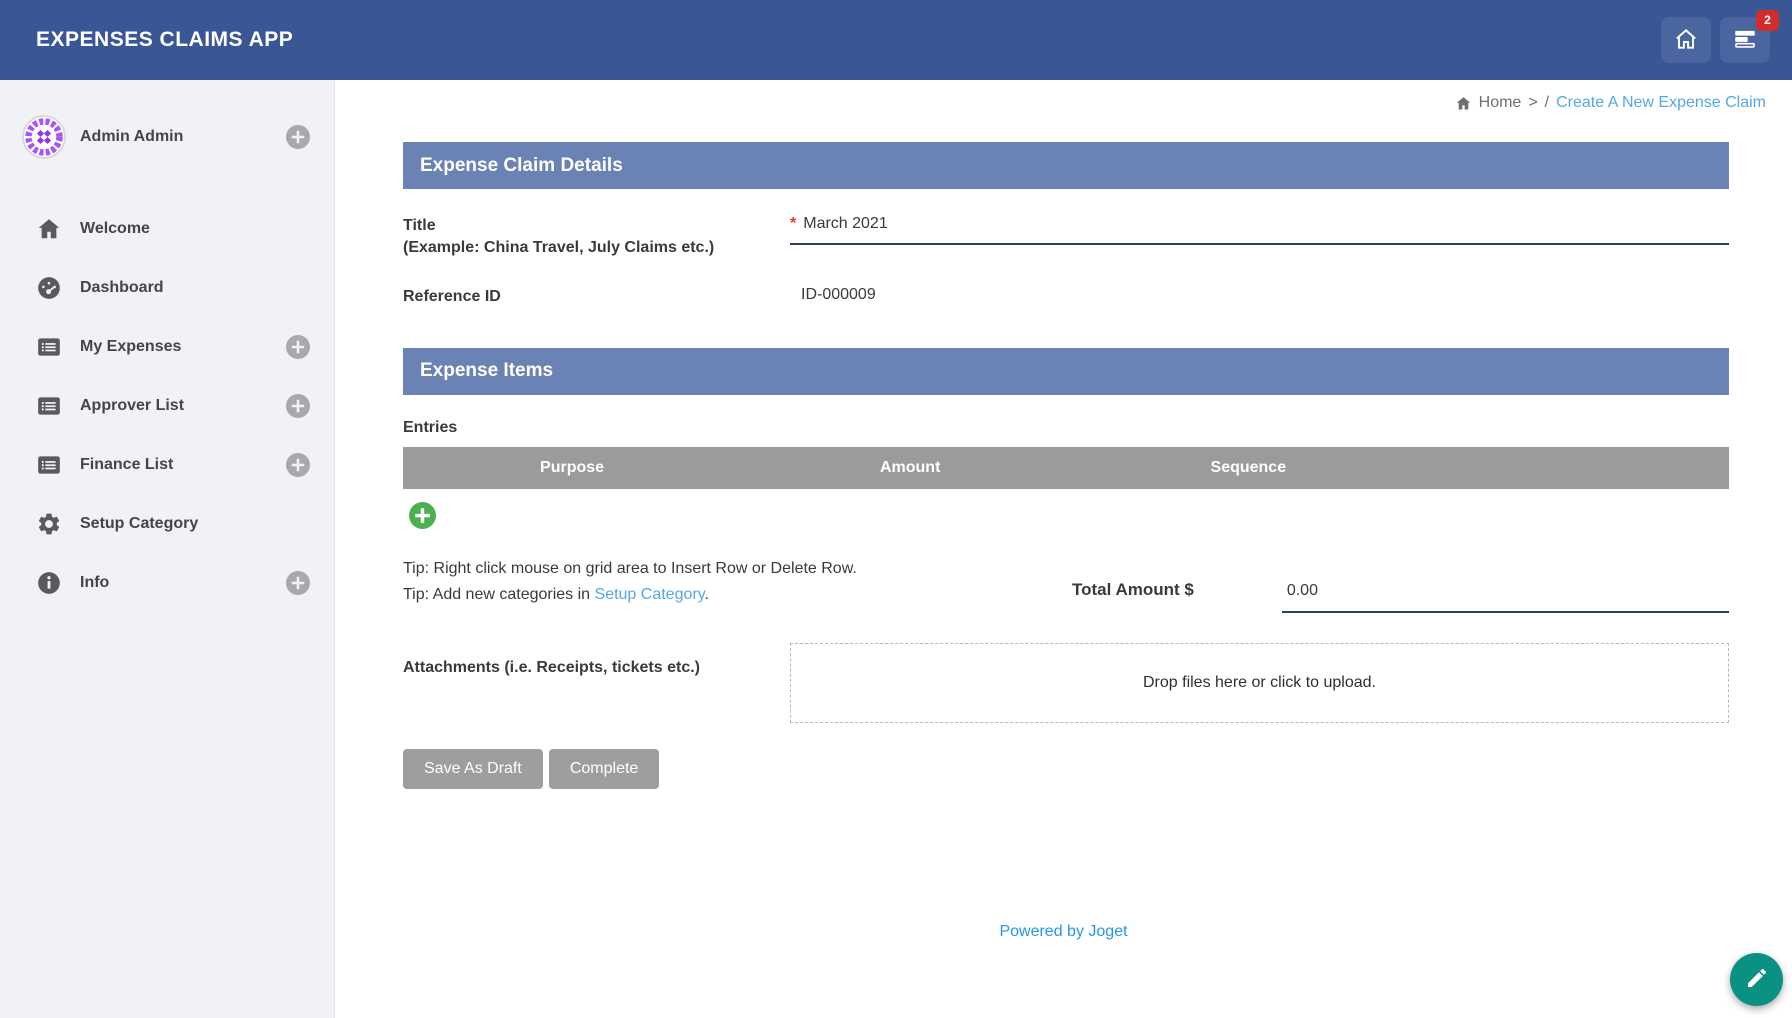  I want to click on sidebar-item-label: Finance List, so click(127, 464).